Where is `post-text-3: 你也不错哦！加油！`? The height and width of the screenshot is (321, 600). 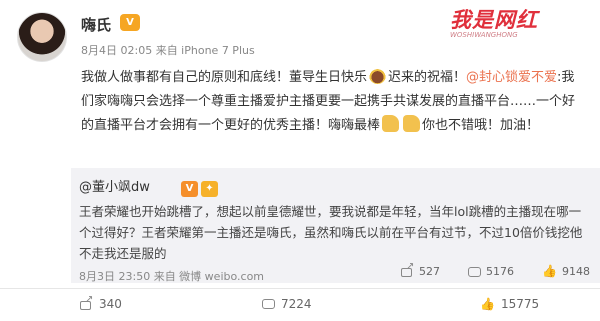
post-text-3: 你也不错哦！加油！ is located at coordinates (481, 125).